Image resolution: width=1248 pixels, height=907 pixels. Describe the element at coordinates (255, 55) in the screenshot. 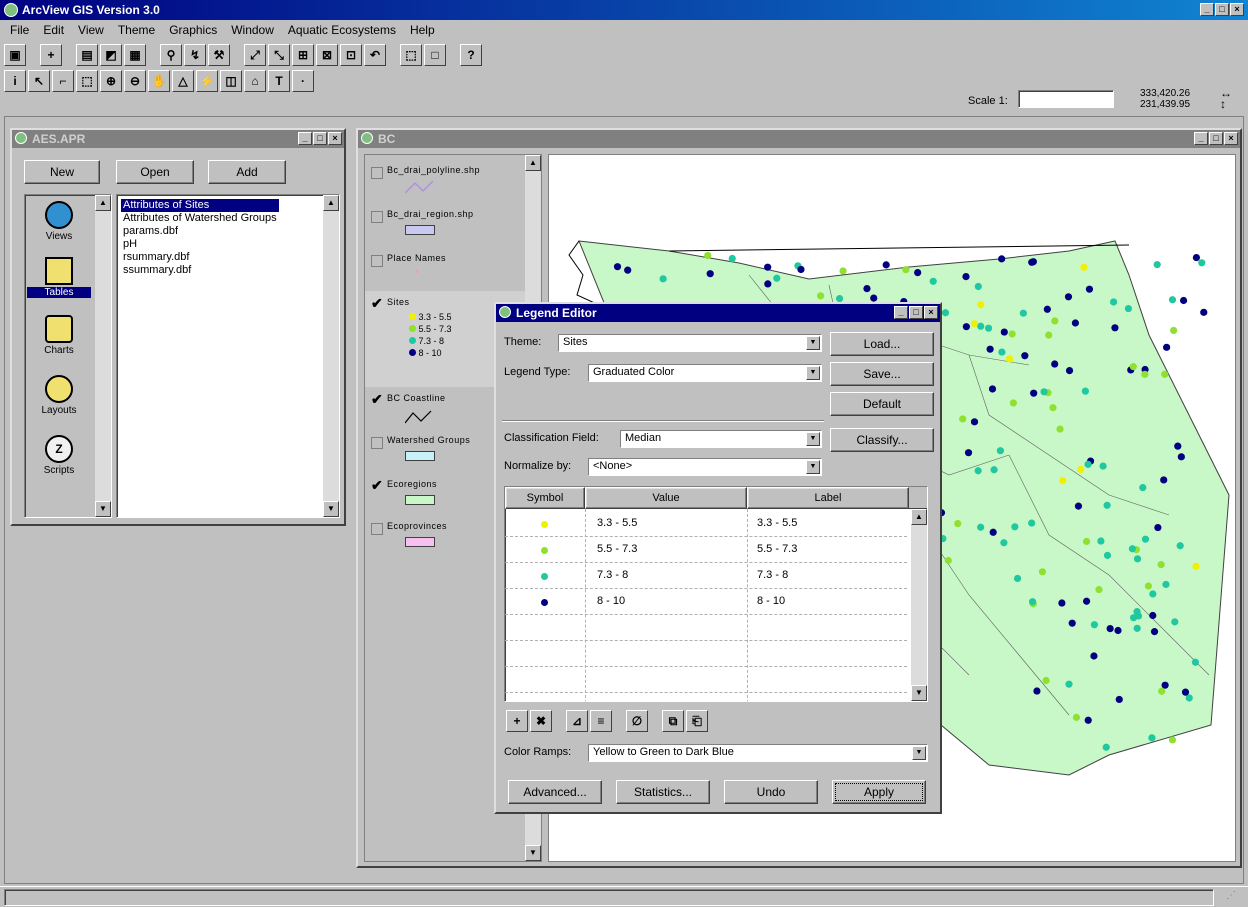

I see `zoom-full-extent-icon: ⤢` at that location.